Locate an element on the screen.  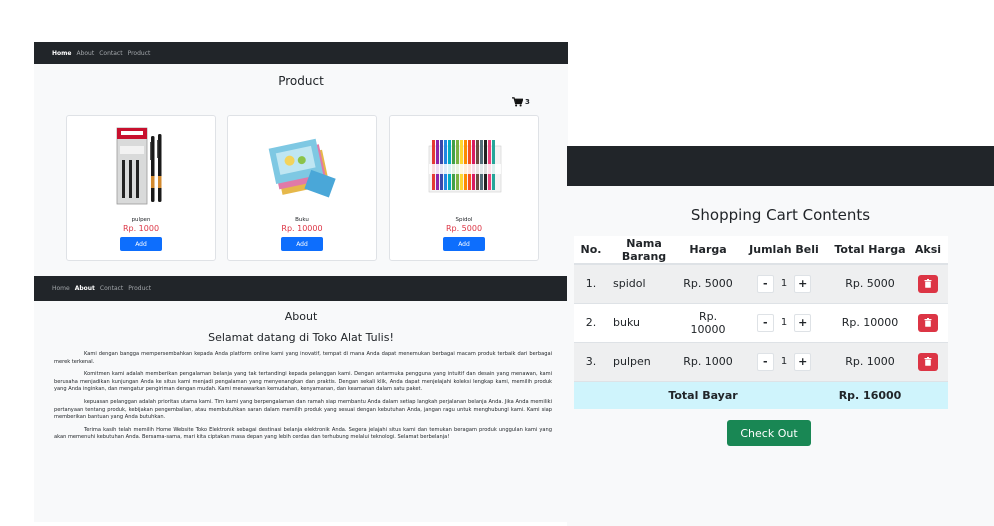
product-card: Buku Rp. 10000 Add is located at coordinates (302, 188).